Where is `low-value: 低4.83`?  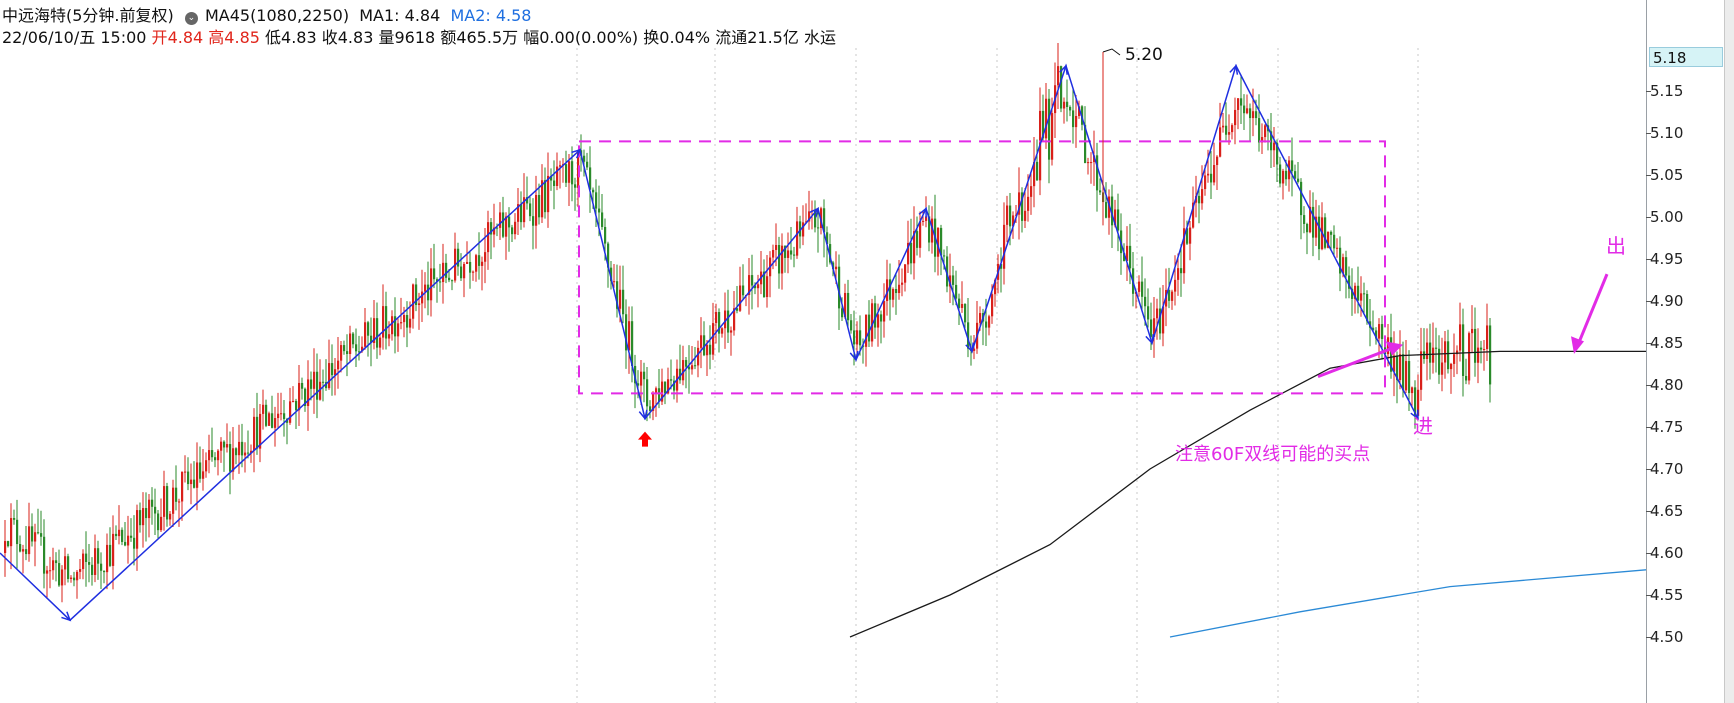 low-value: 低4.83 is located at coordinates (291, 37).